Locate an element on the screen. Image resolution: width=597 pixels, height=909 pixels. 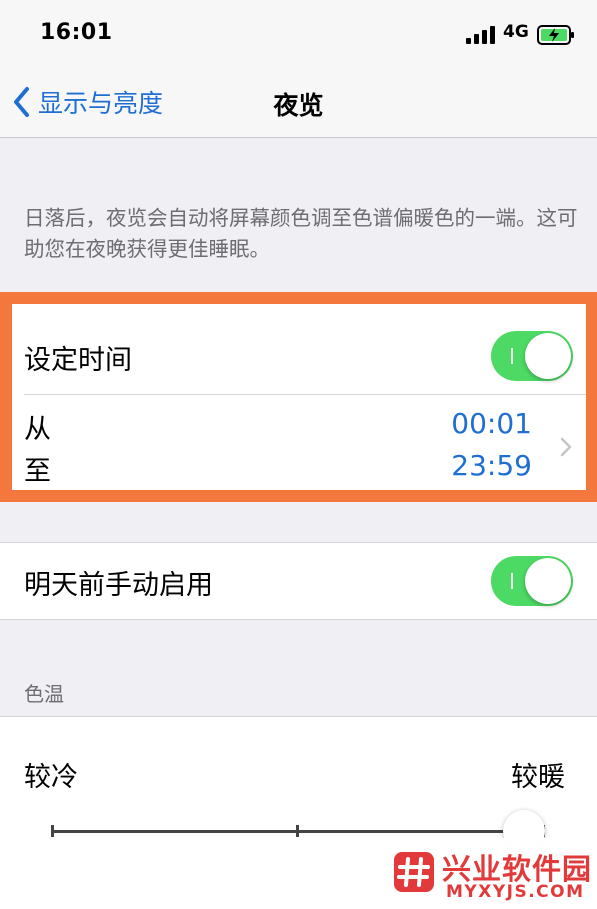
slider-tick-middle is located at coordinates (297, 831).